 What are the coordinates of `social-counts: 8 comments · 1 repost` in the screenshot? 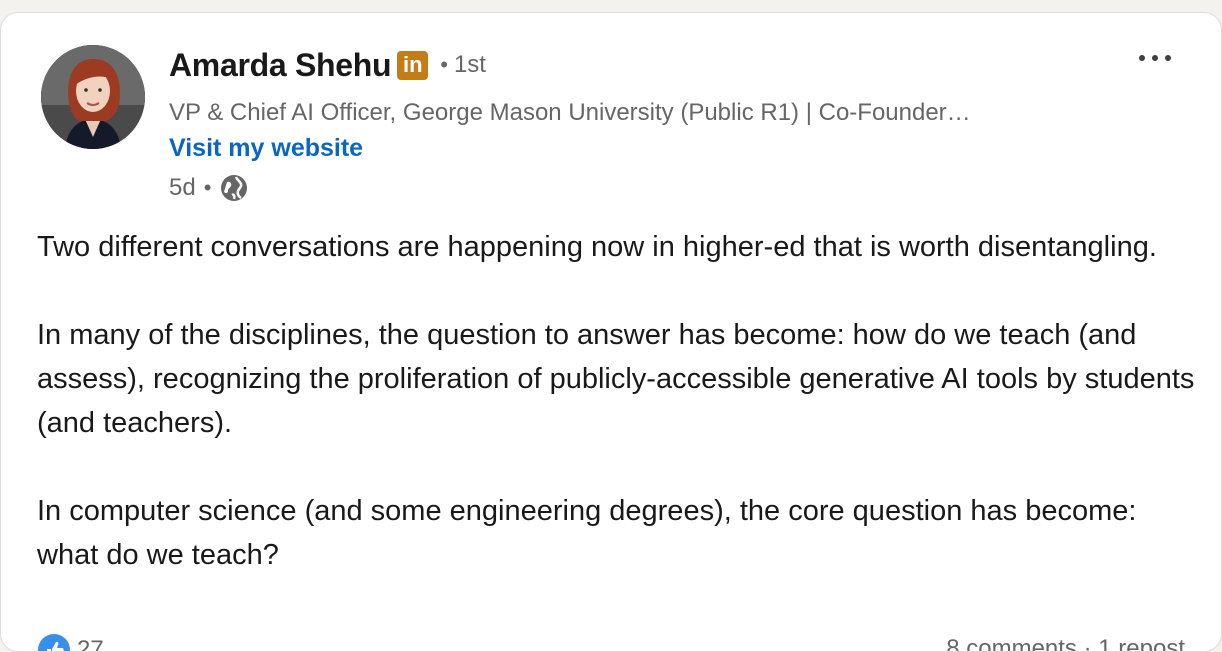 It's located at (1065, 643).